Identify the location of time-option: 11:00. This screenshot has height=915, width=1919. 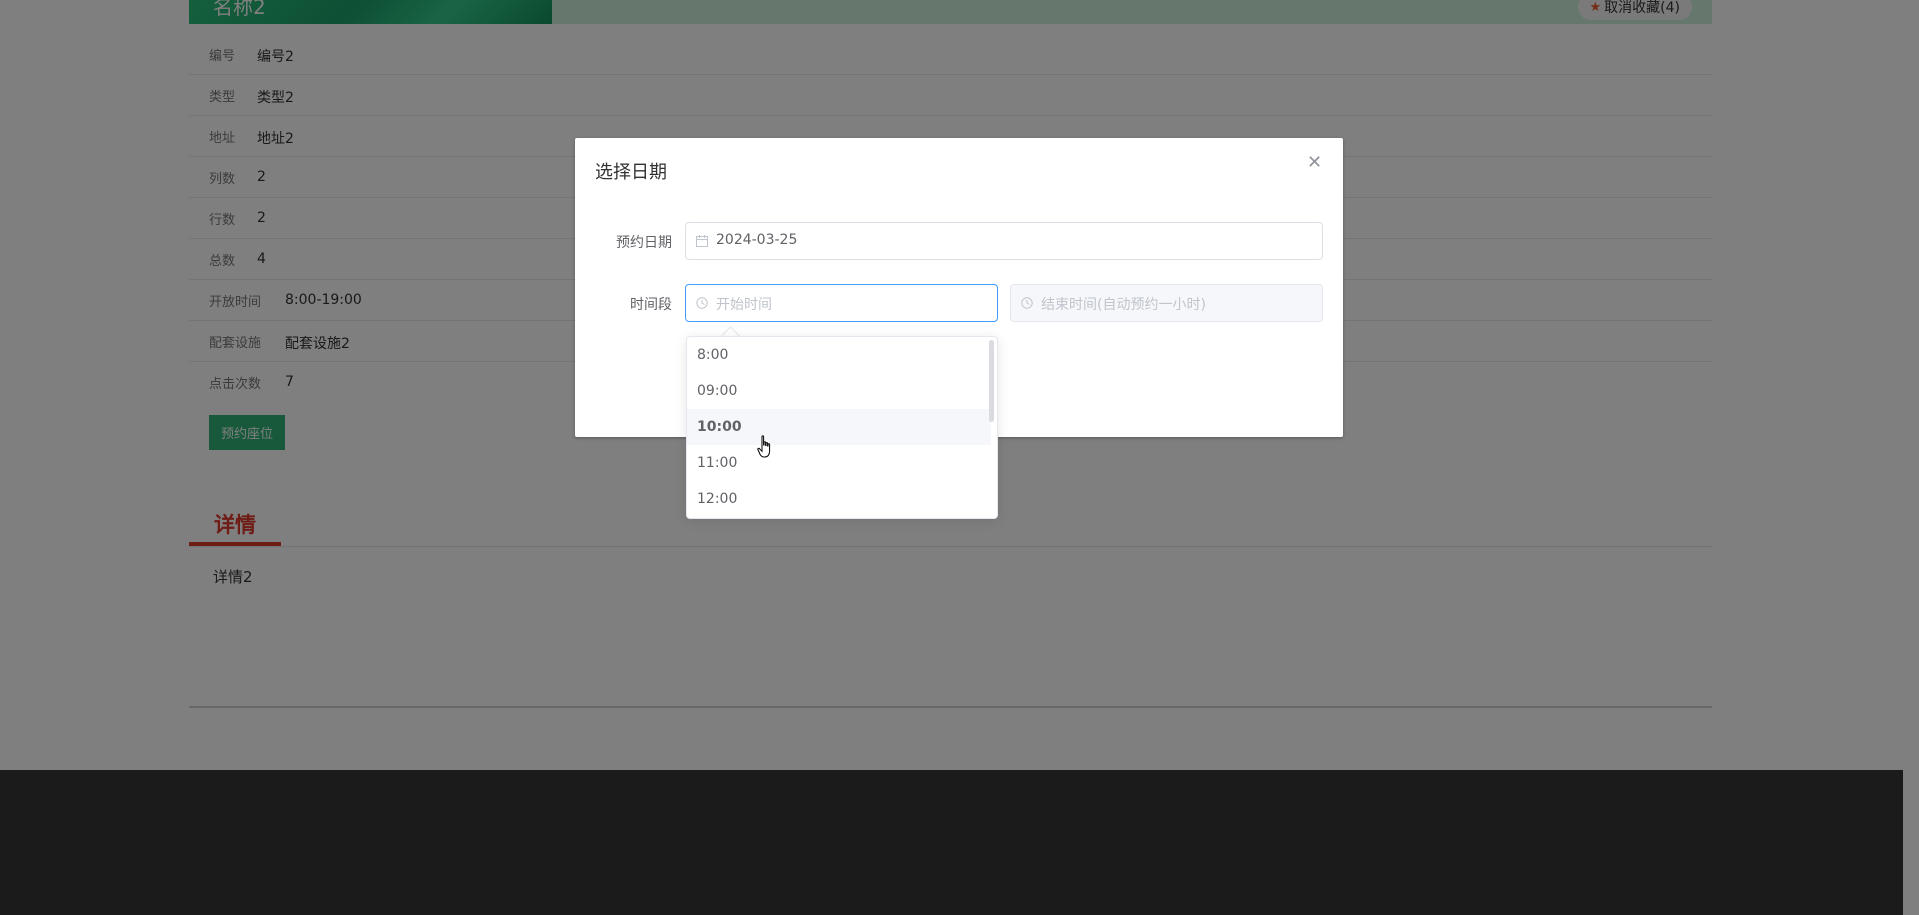
(839, 463).